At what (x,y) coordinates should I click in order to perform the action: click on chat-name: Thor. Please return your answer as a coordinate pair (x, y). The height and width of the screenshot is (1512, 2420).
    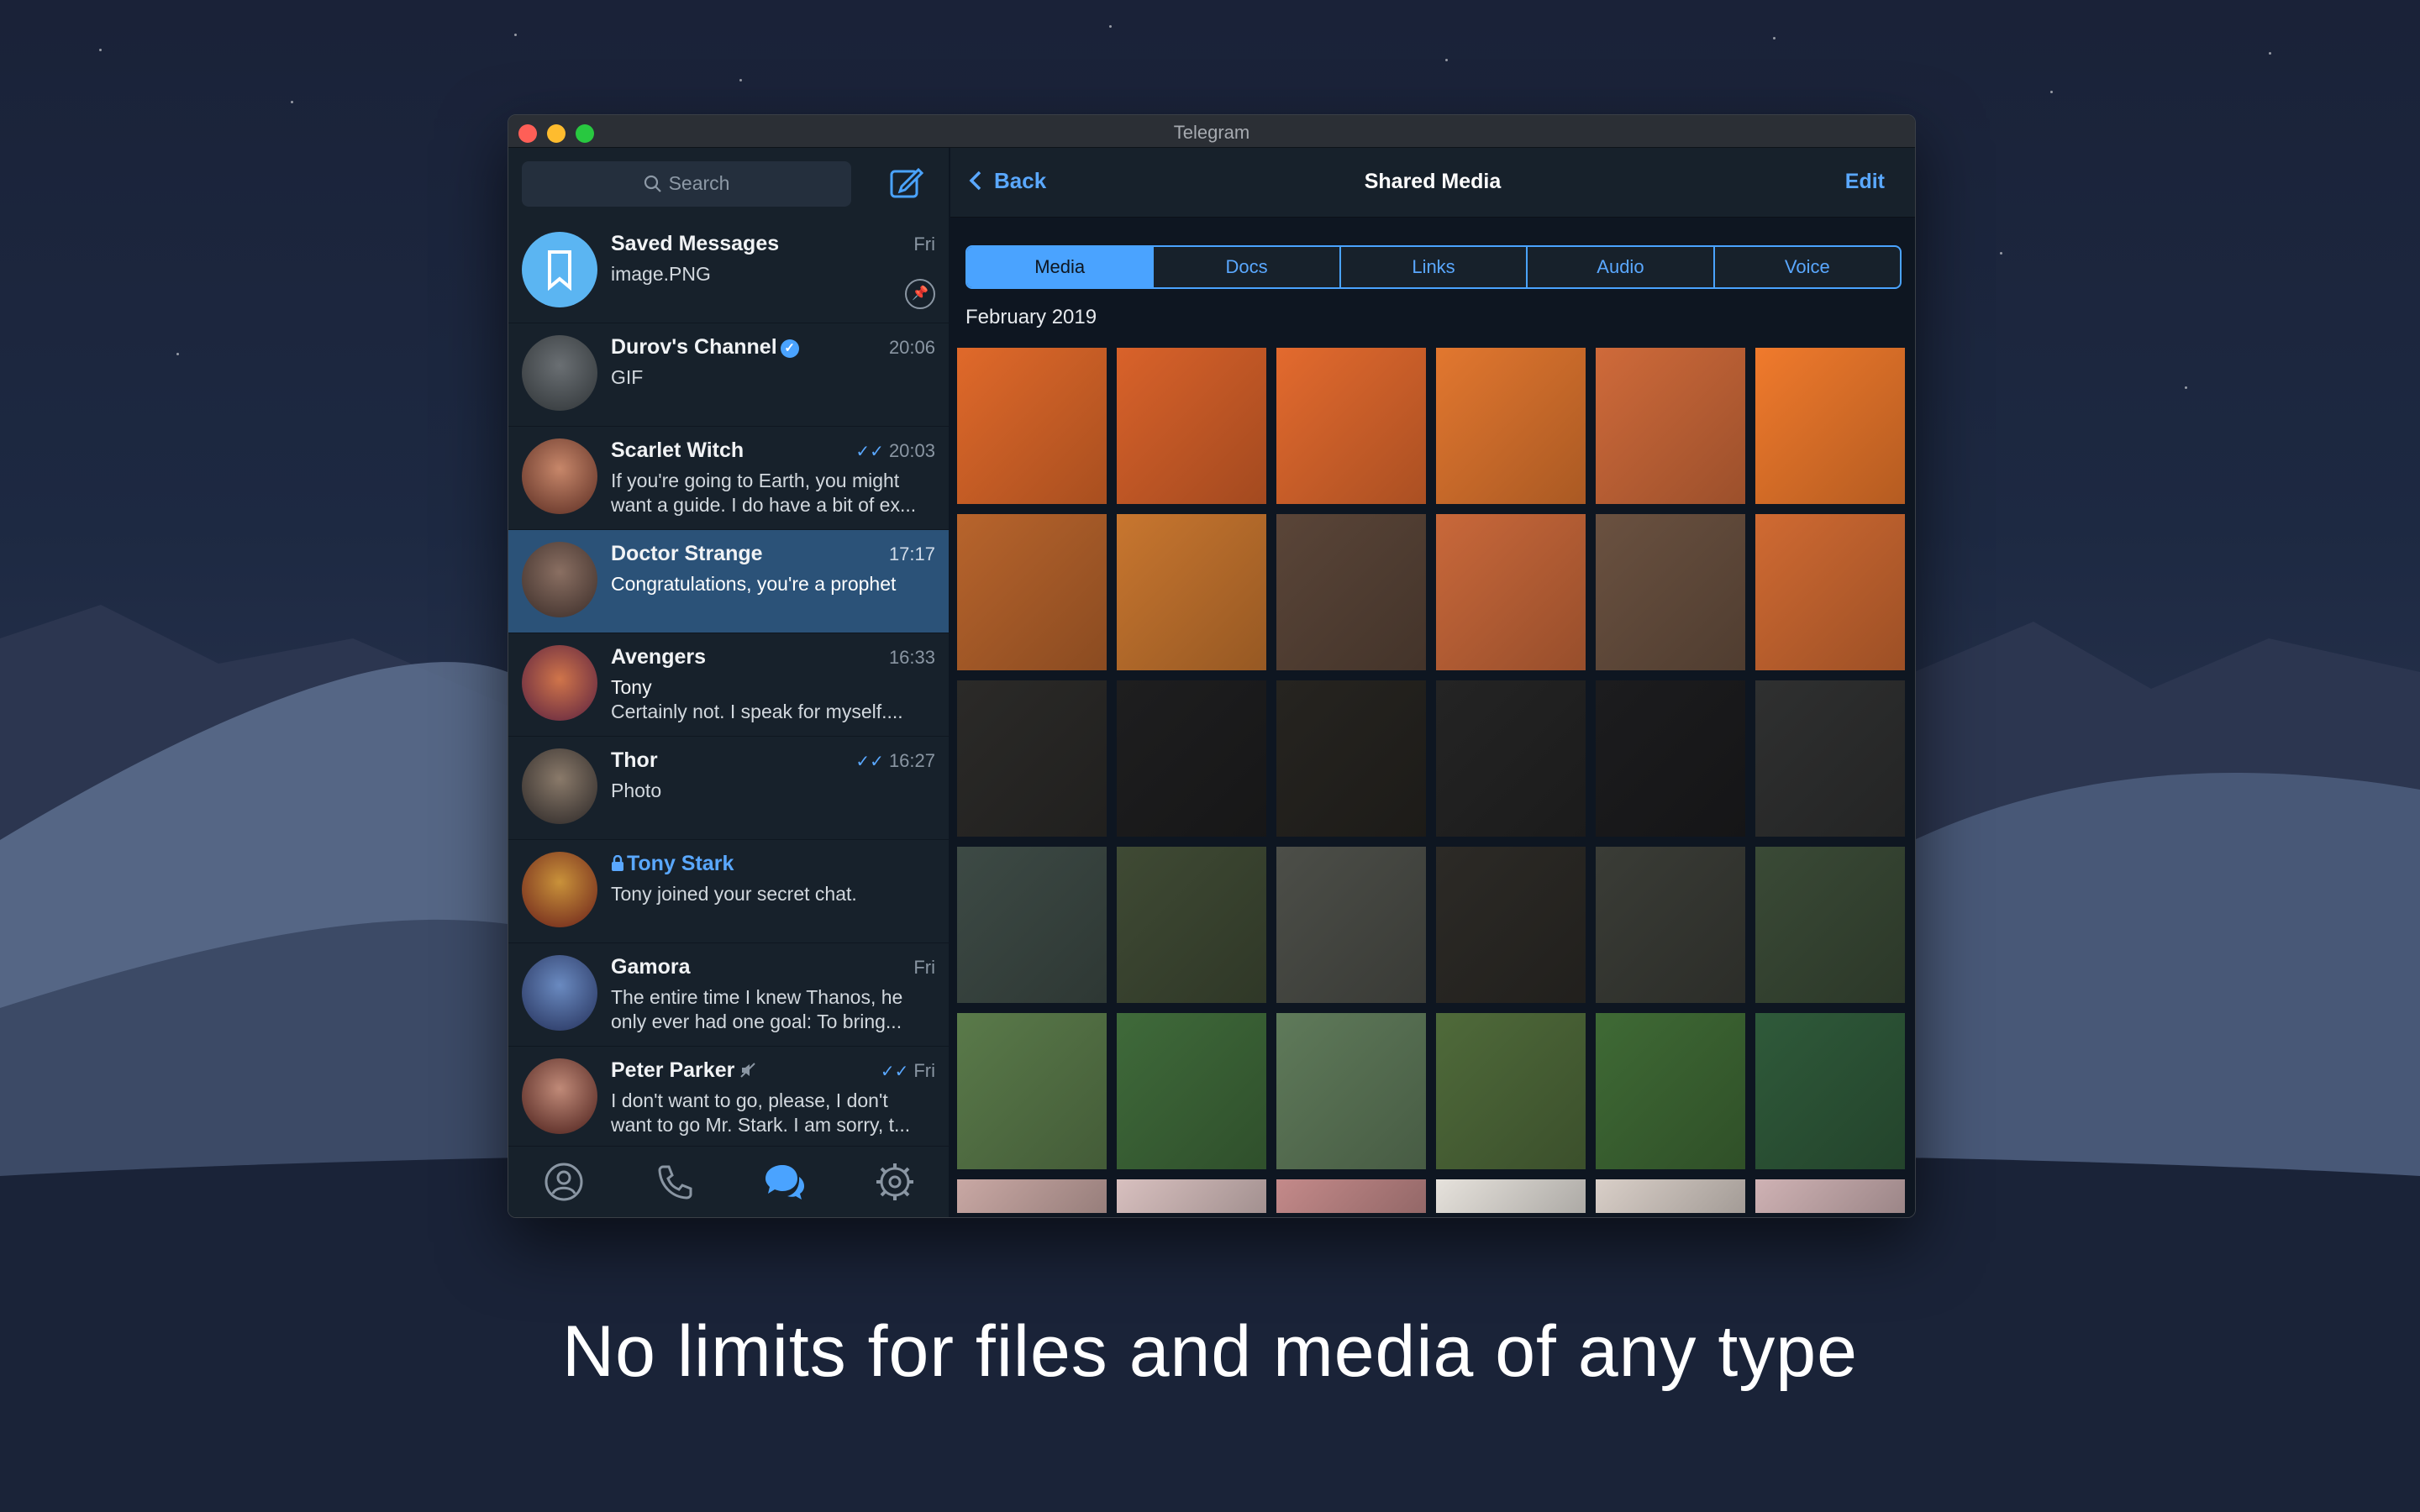
    Looking at the image, I should click on (634, 760).